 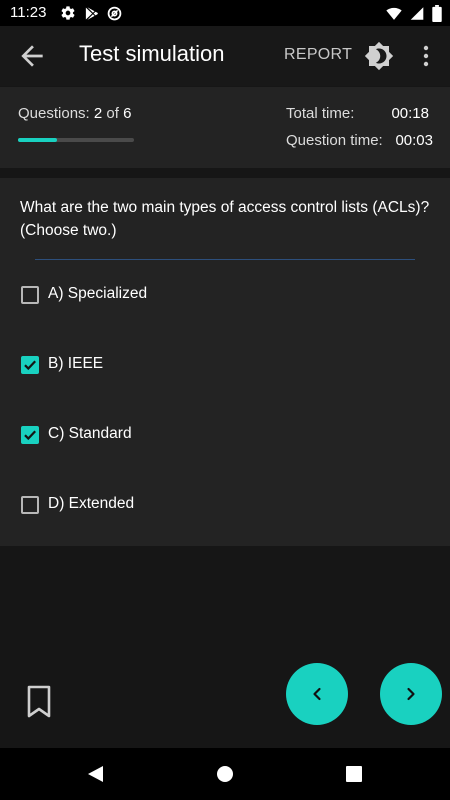 I want to click on theme-toggle-button, so click(x=379, y=56).